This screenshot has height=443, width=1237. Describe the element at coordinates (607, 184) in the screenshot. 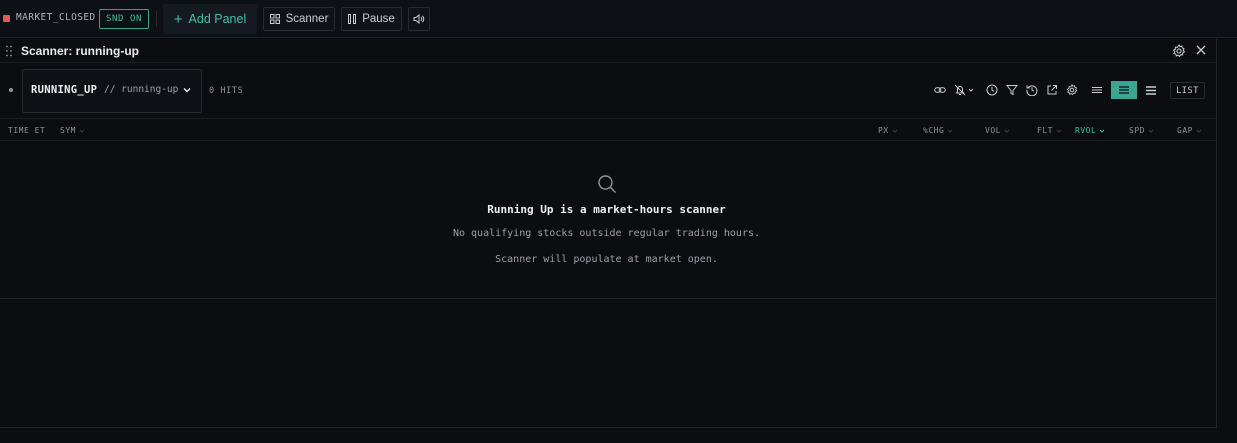

I see `search-icon` at that location.